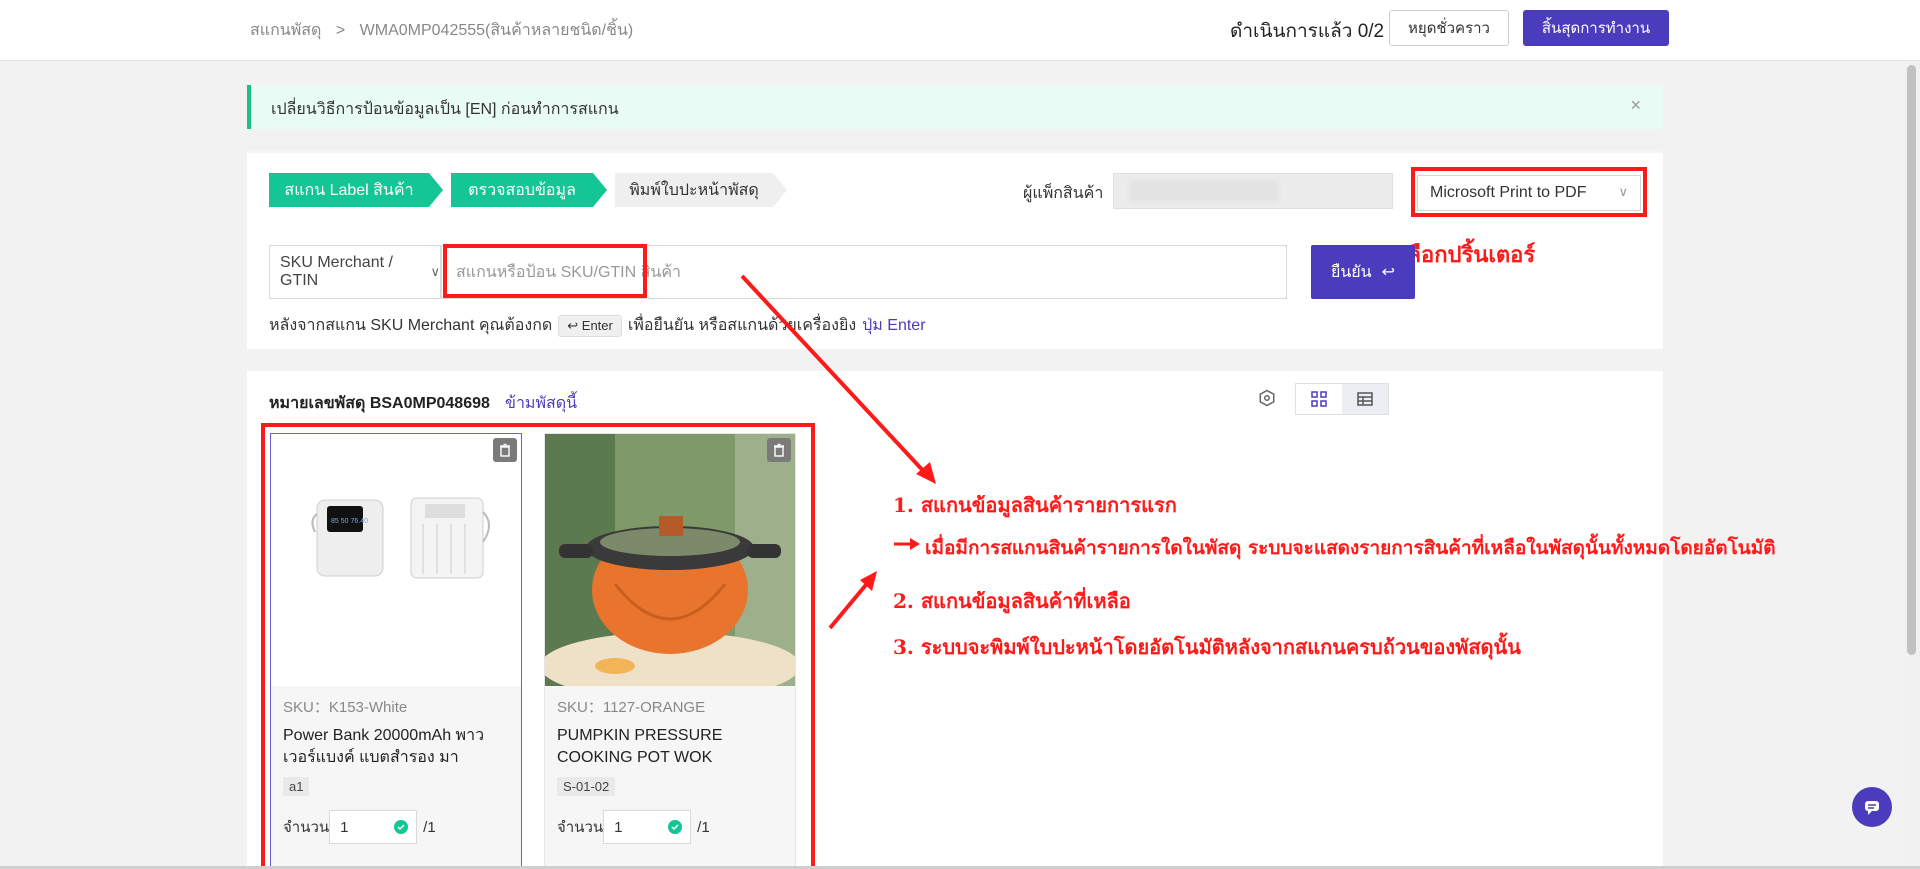 The width and height of the screenshot is (1920, 869). Describe the element at coordinates (915, 544) in the screenshot. I see `arrow-head-icon` at that location.